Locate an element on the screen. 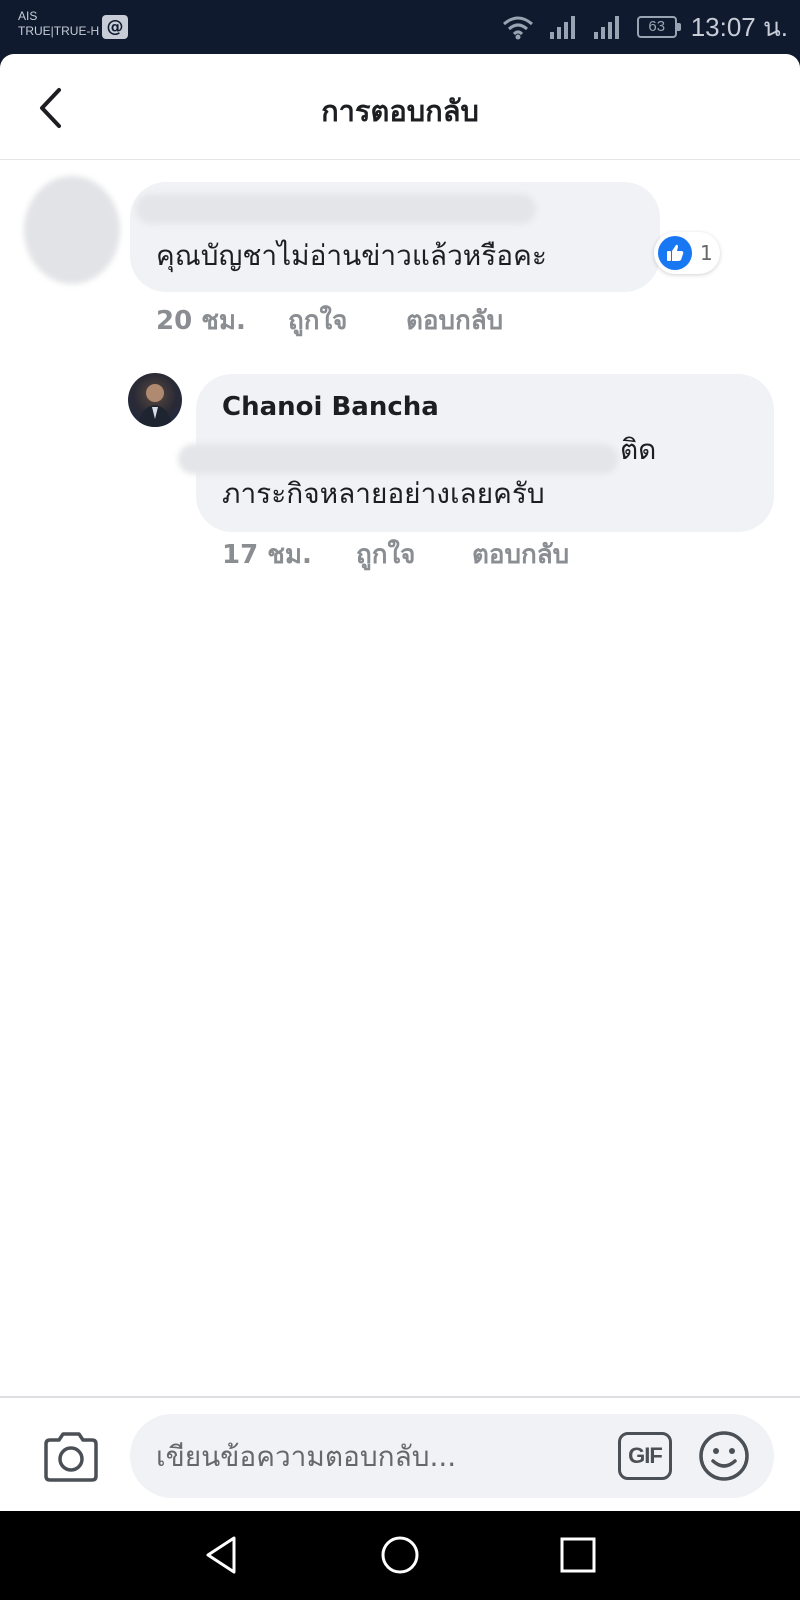  header: การตอบกลับ is located at coordinates (400, 107).